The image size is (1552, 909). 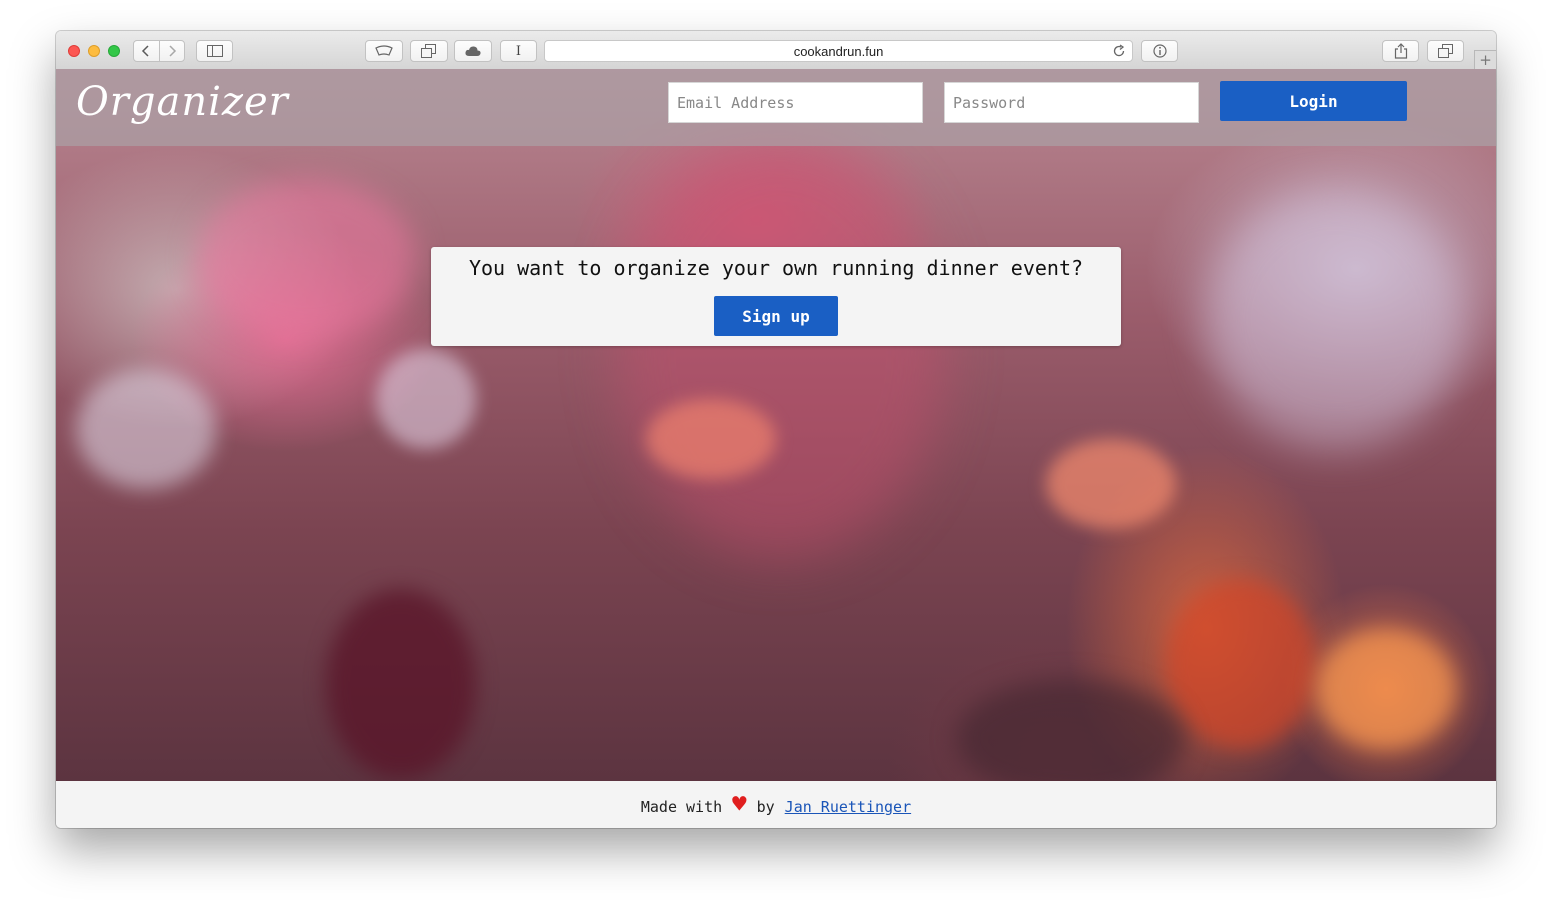 I want to click on forward-button, so click(x=171, y=51).